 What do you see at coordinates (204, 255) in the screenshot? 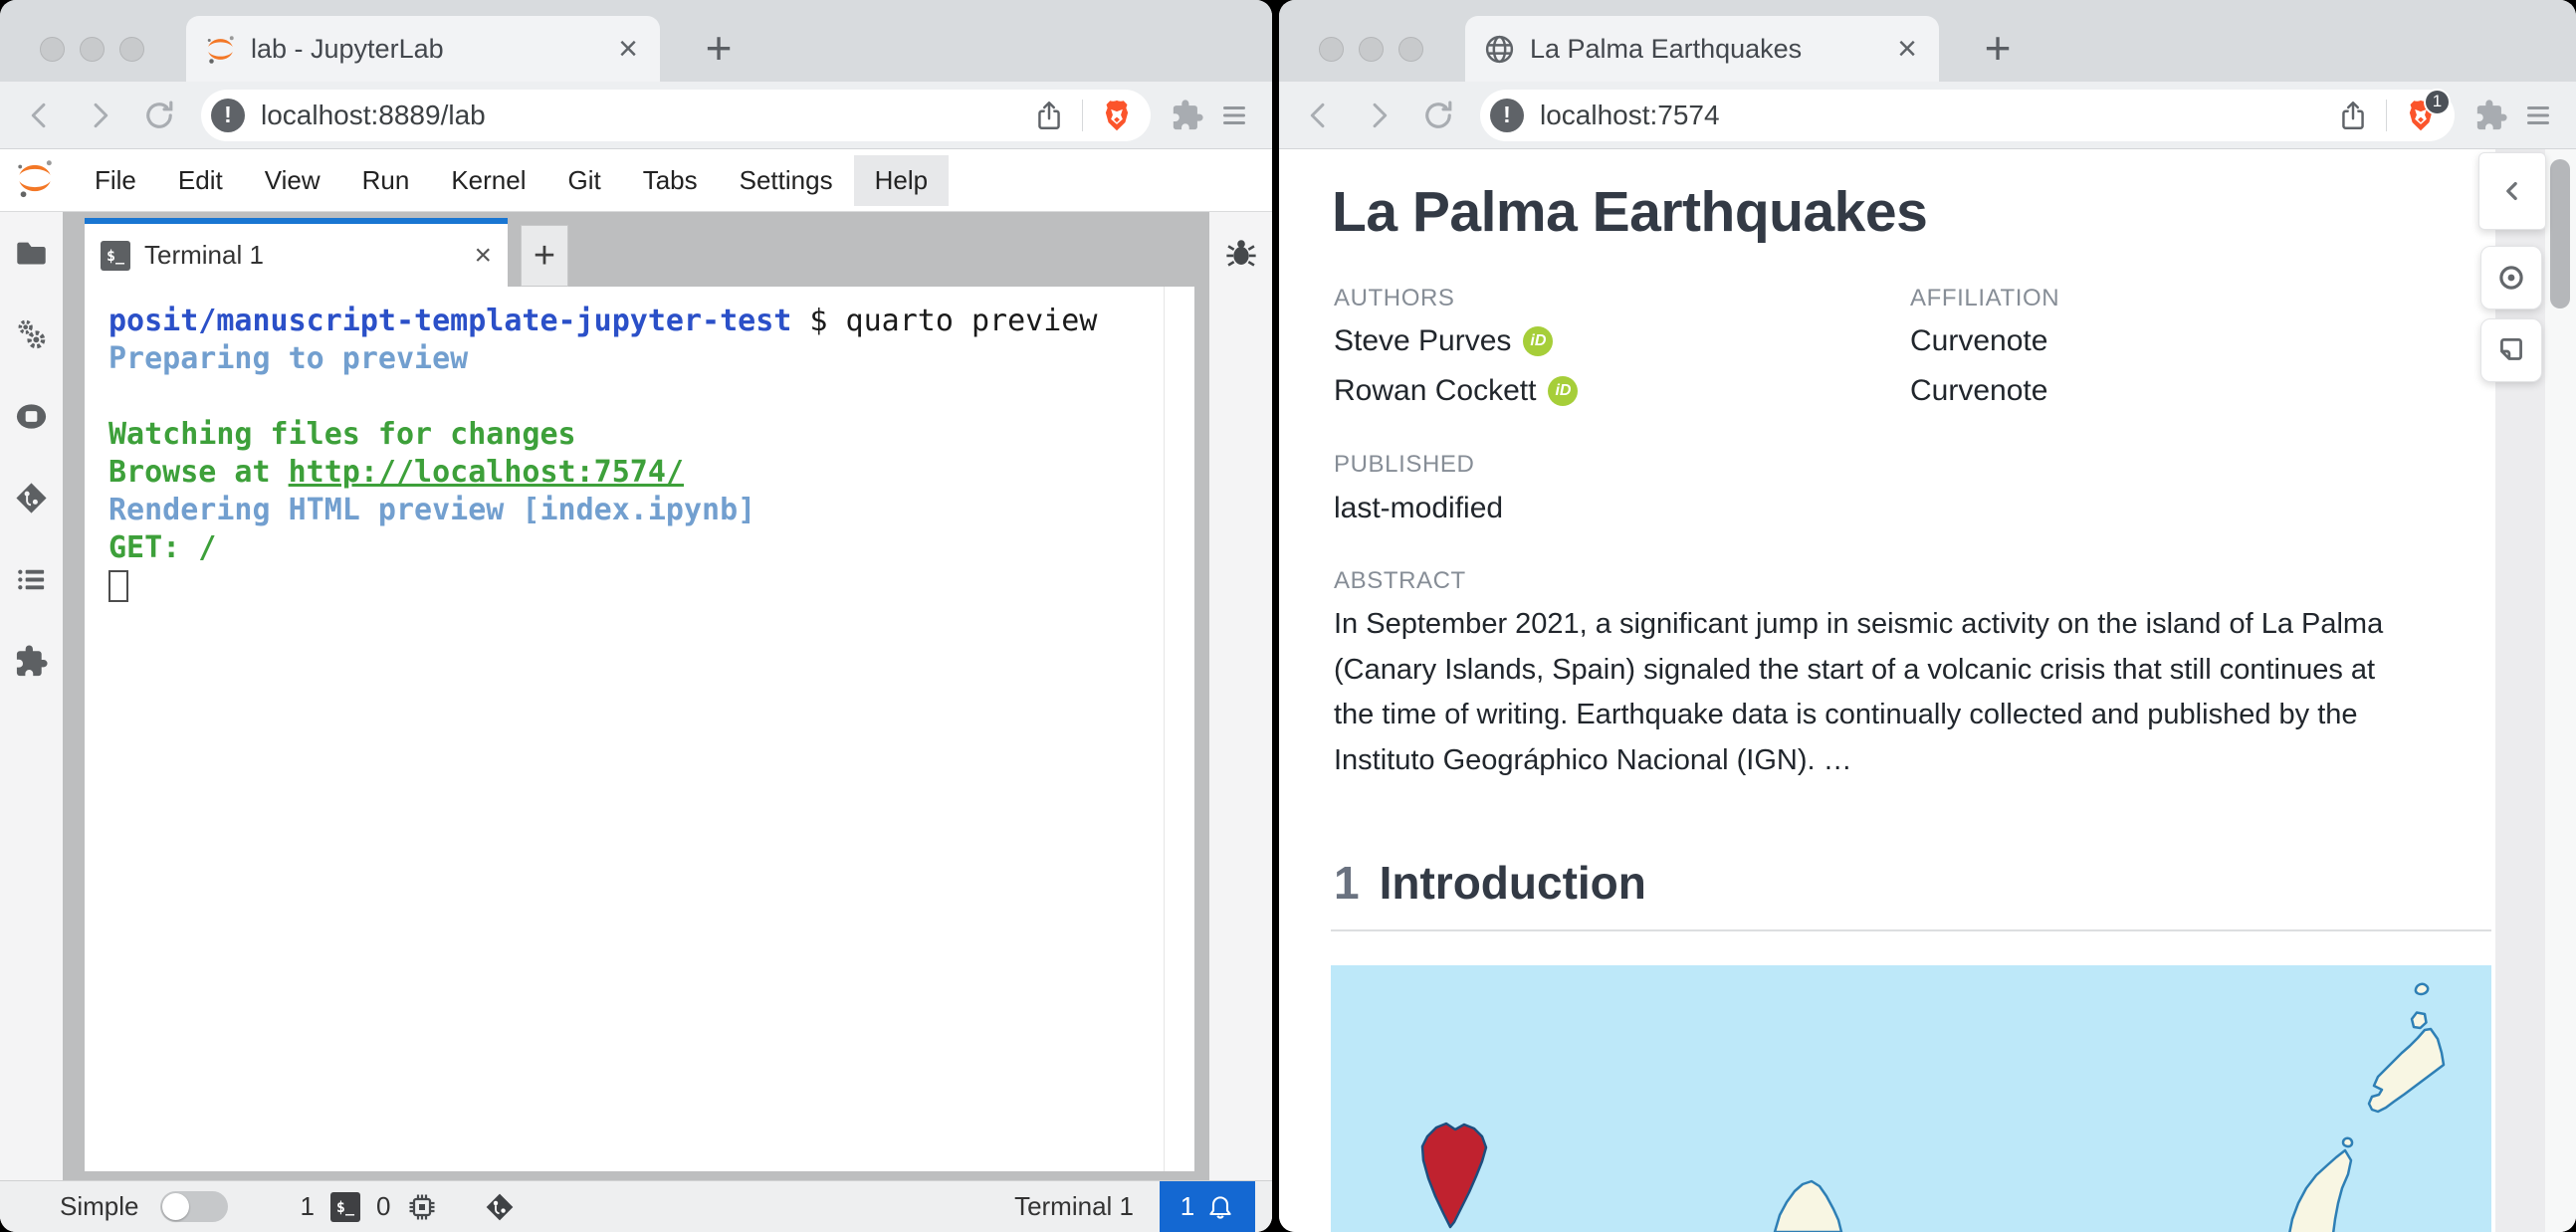
I see `dock-tab-title: Terminal 1` at bounding box center [204, 255].